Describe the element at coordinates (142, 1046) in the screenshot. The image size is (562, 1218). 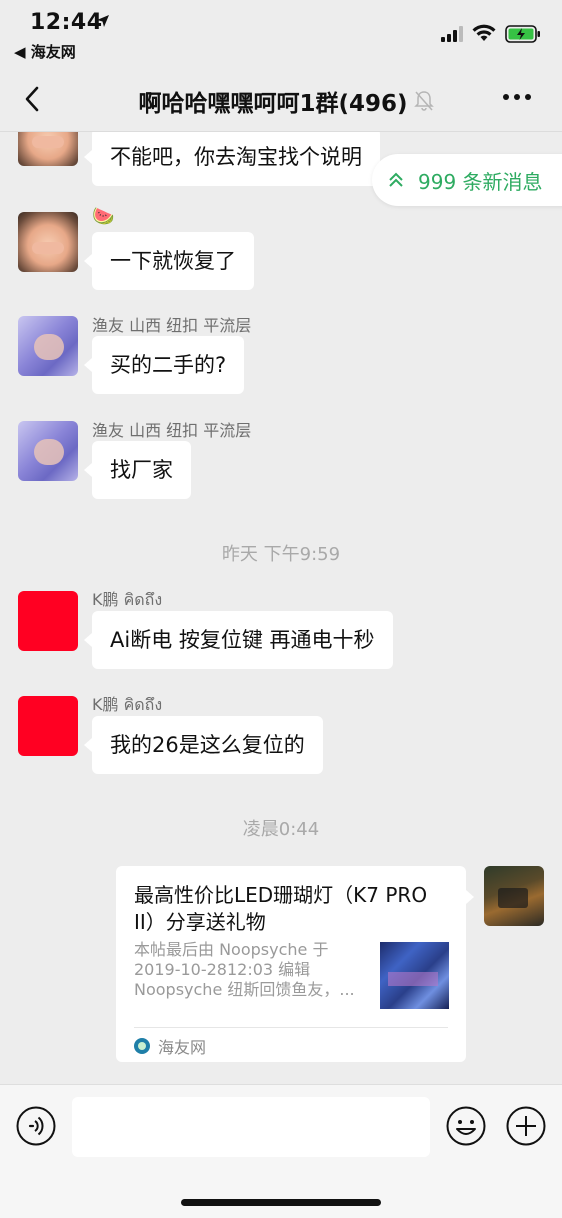
I see `site-logo-icon` at that location.